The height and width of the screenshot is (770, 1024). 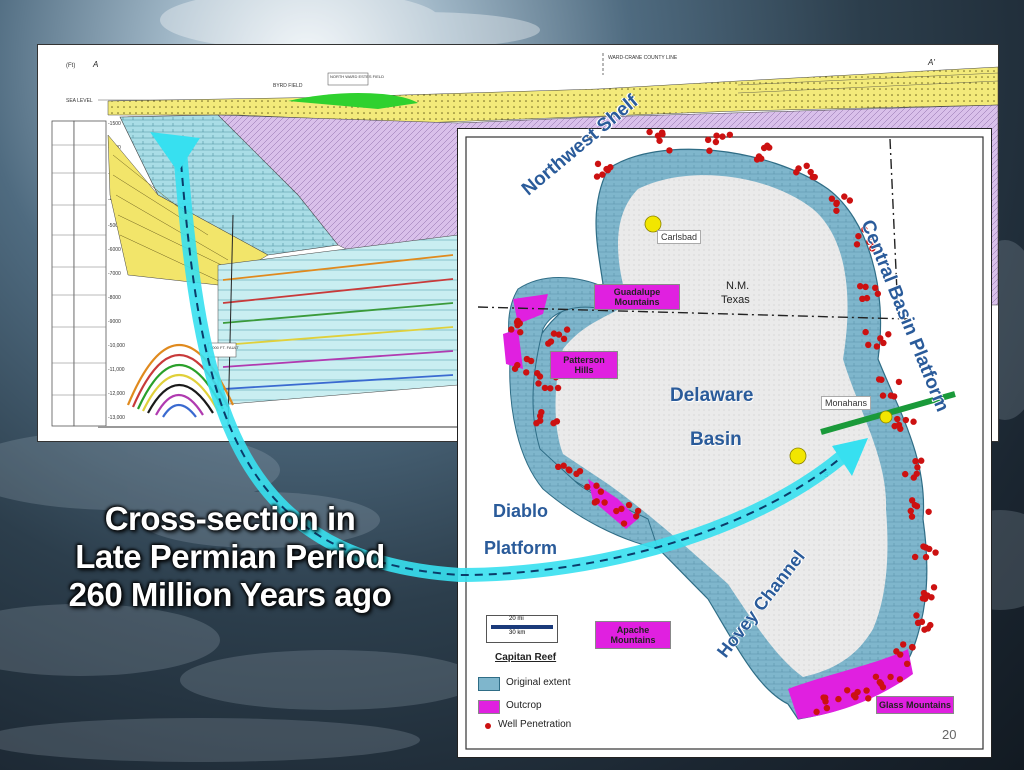 I want to click on nm-label: N.M., so click(x=738, y=286).